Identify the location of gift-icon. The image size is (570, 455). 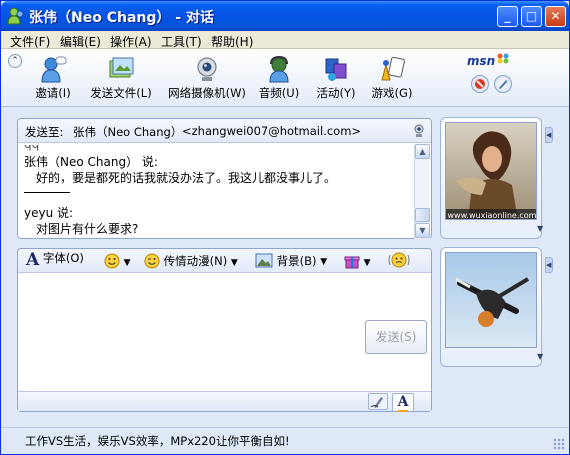
(352, 262).